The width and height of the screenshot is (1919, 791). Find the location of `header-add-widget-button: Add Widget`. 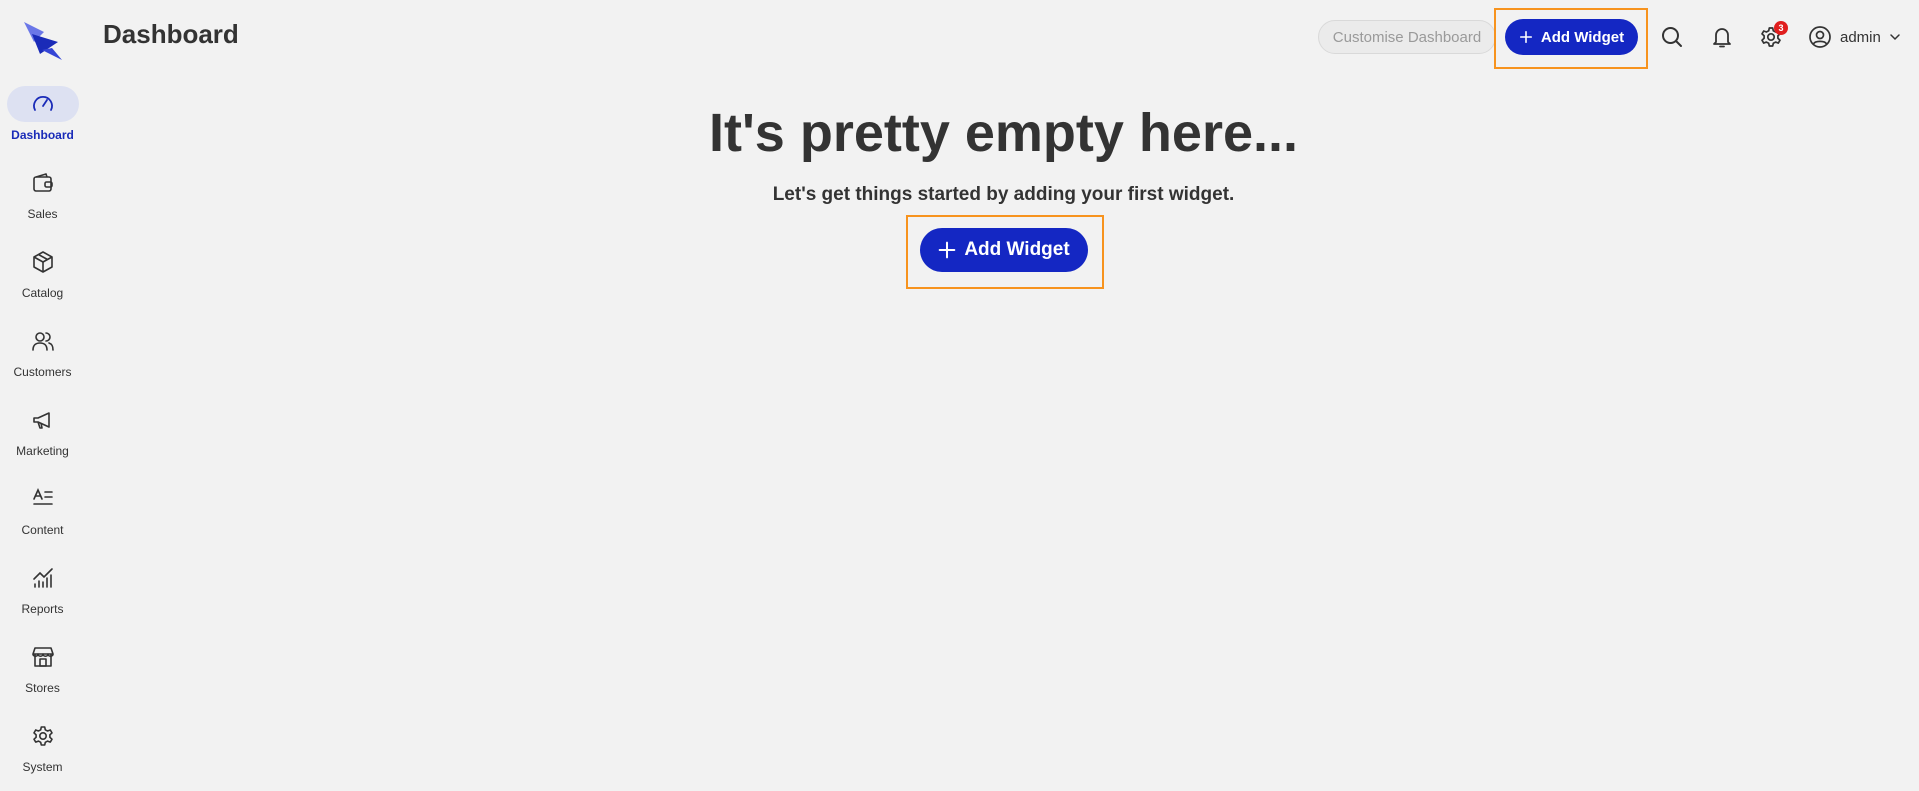

header-add-widget-button: Add Widget is located at coordinates (1571, 37).